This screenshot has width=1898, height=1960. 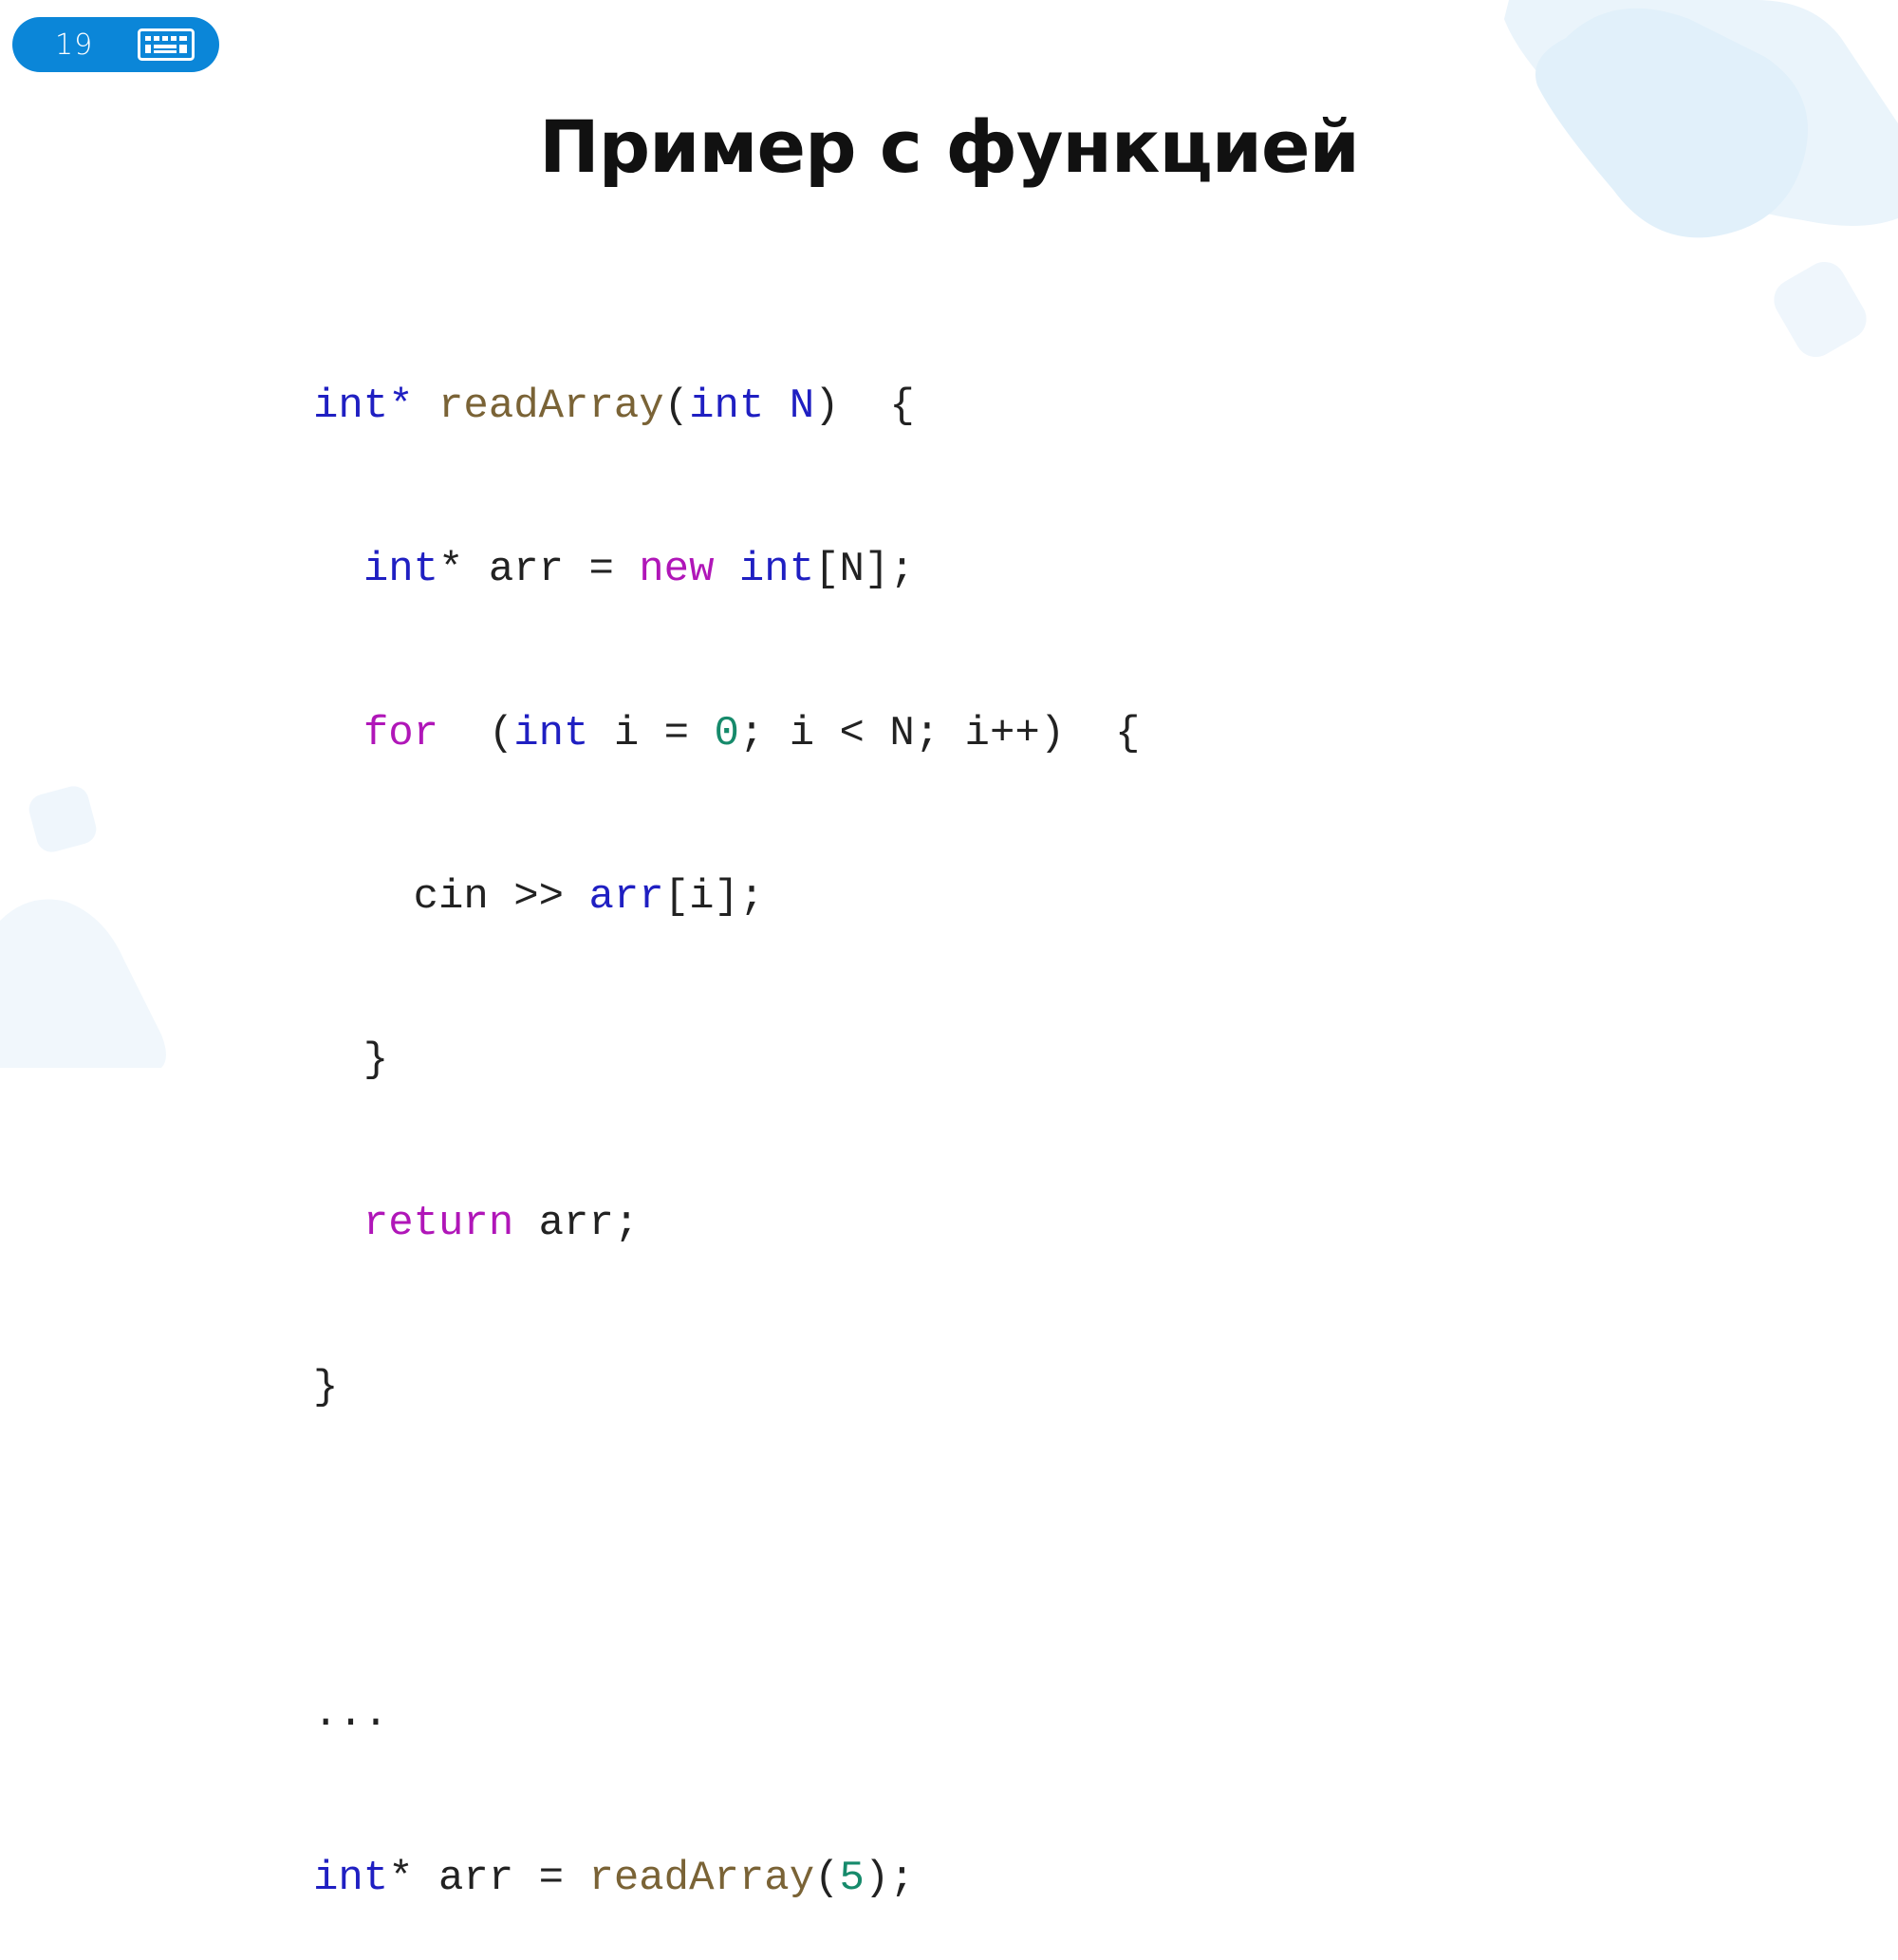 I want to click on code-token: ) {, so click(x=864, y=406).